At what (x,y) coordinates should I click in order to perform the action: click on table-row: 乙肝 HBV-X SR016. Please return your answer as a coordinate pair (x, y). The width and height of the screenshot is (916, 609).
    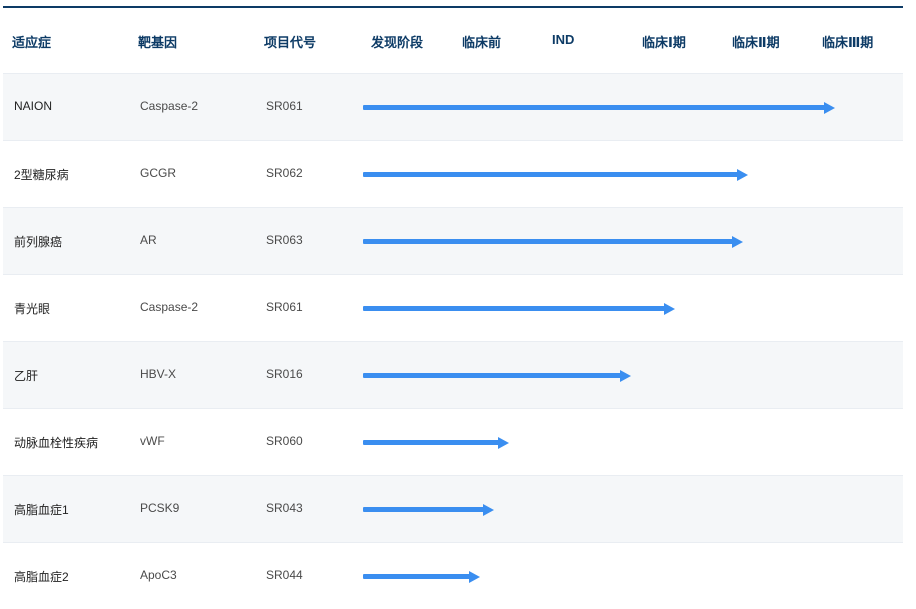
    Looking at the image, I should click on (453, 374).